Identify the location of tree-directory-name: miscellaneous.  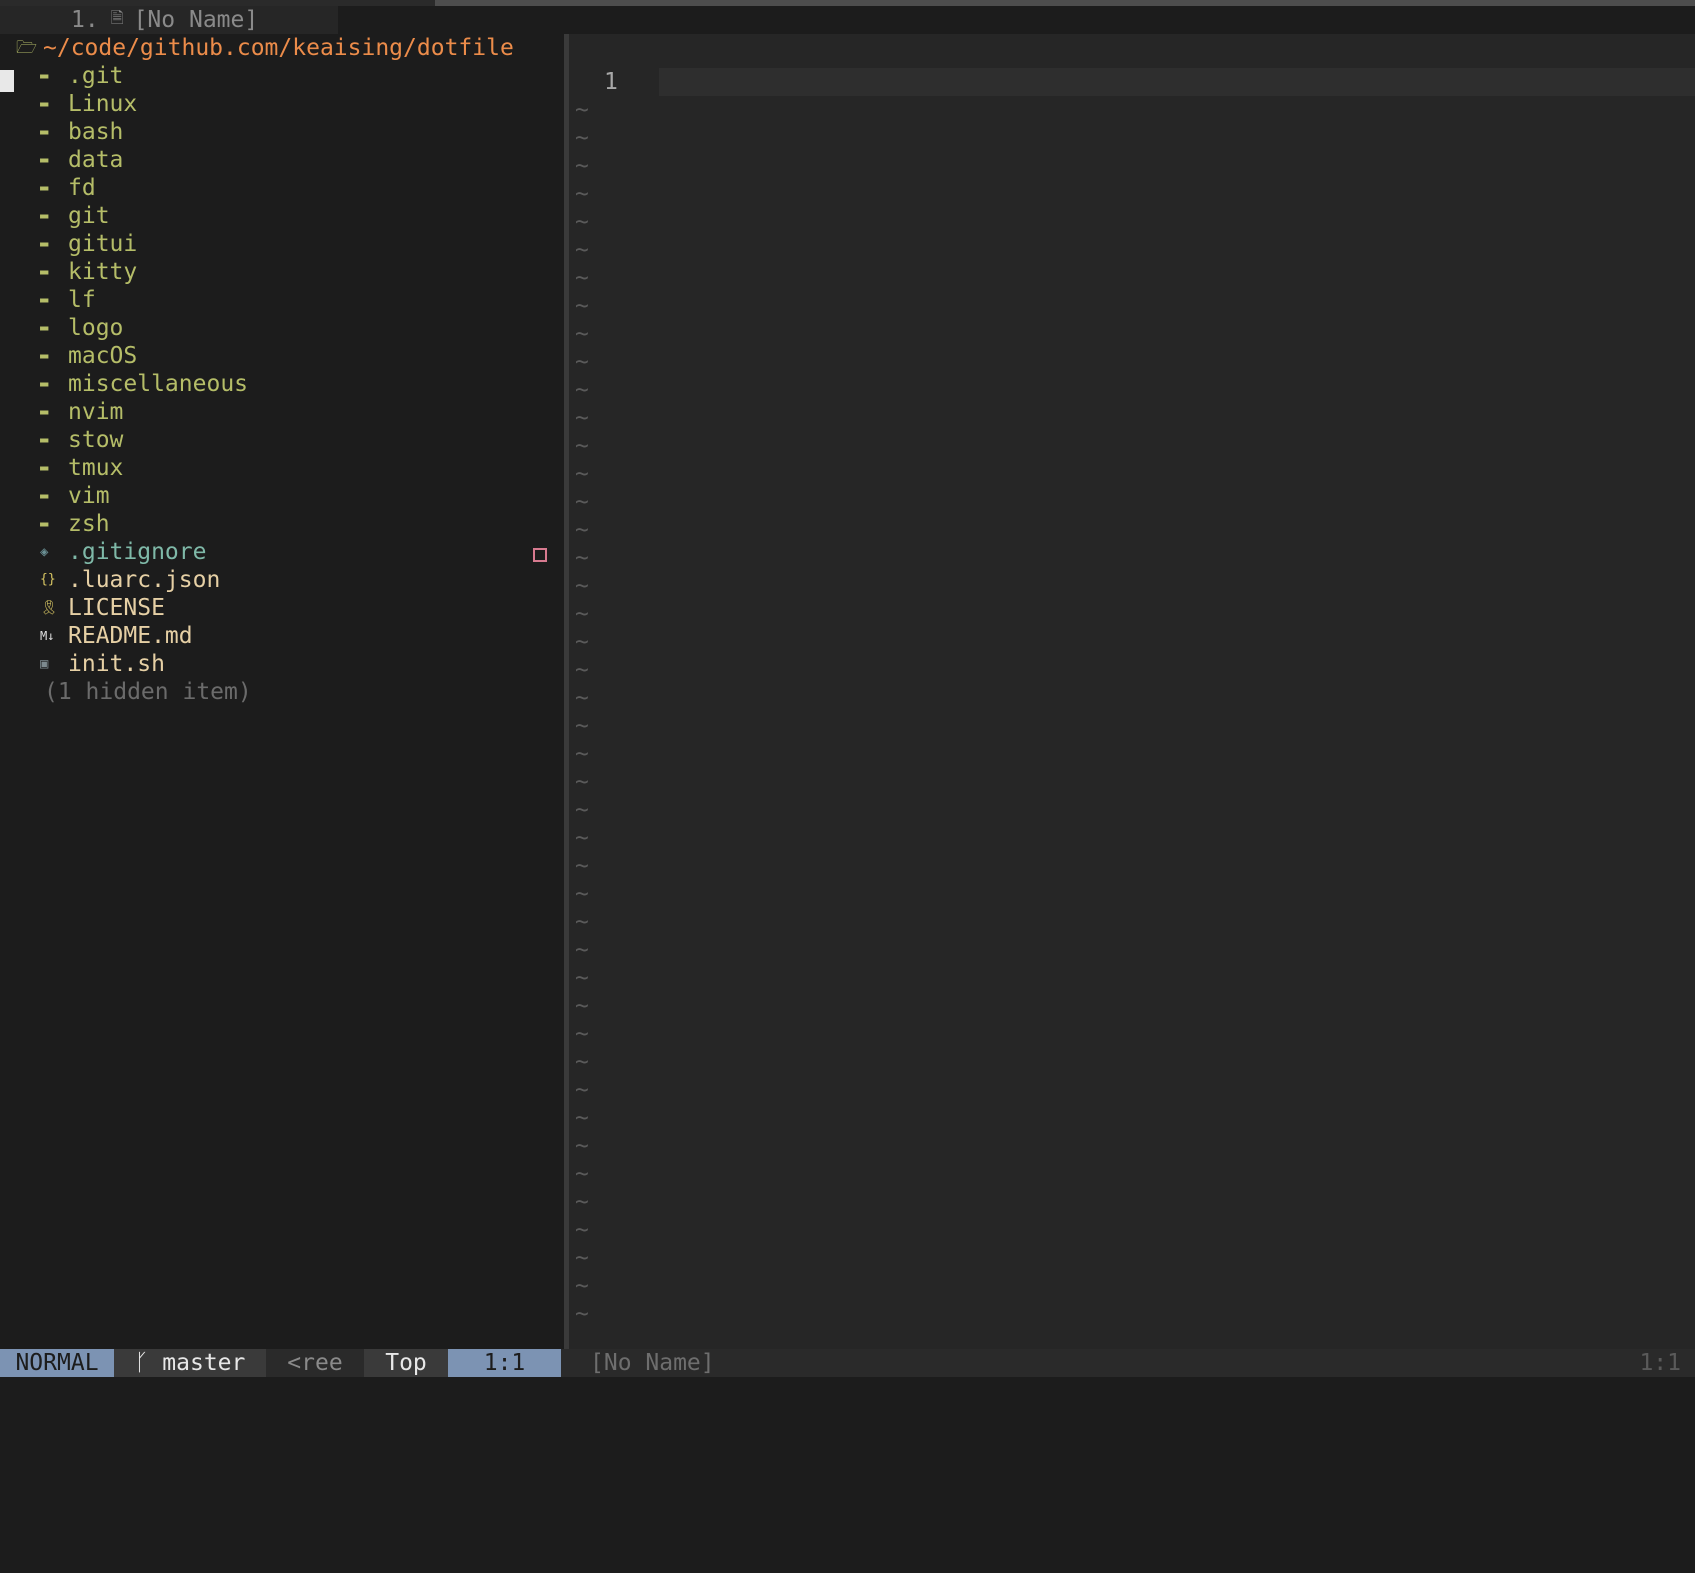
(158, 384).